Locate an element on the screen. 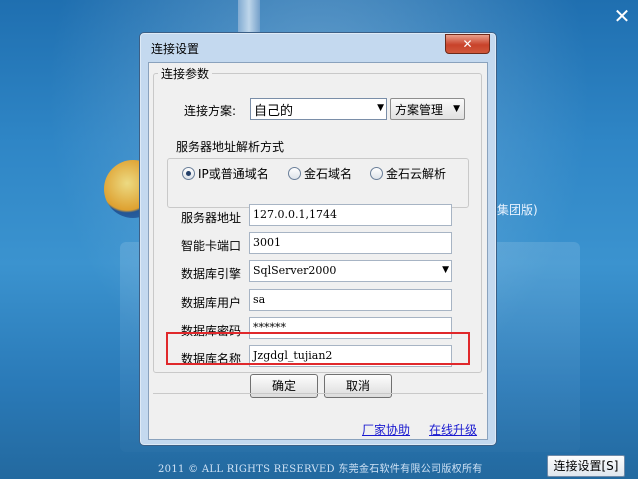 This screenshot has width=638, height=479. cancel-button: 取消 is located at coordinates (358, 386).